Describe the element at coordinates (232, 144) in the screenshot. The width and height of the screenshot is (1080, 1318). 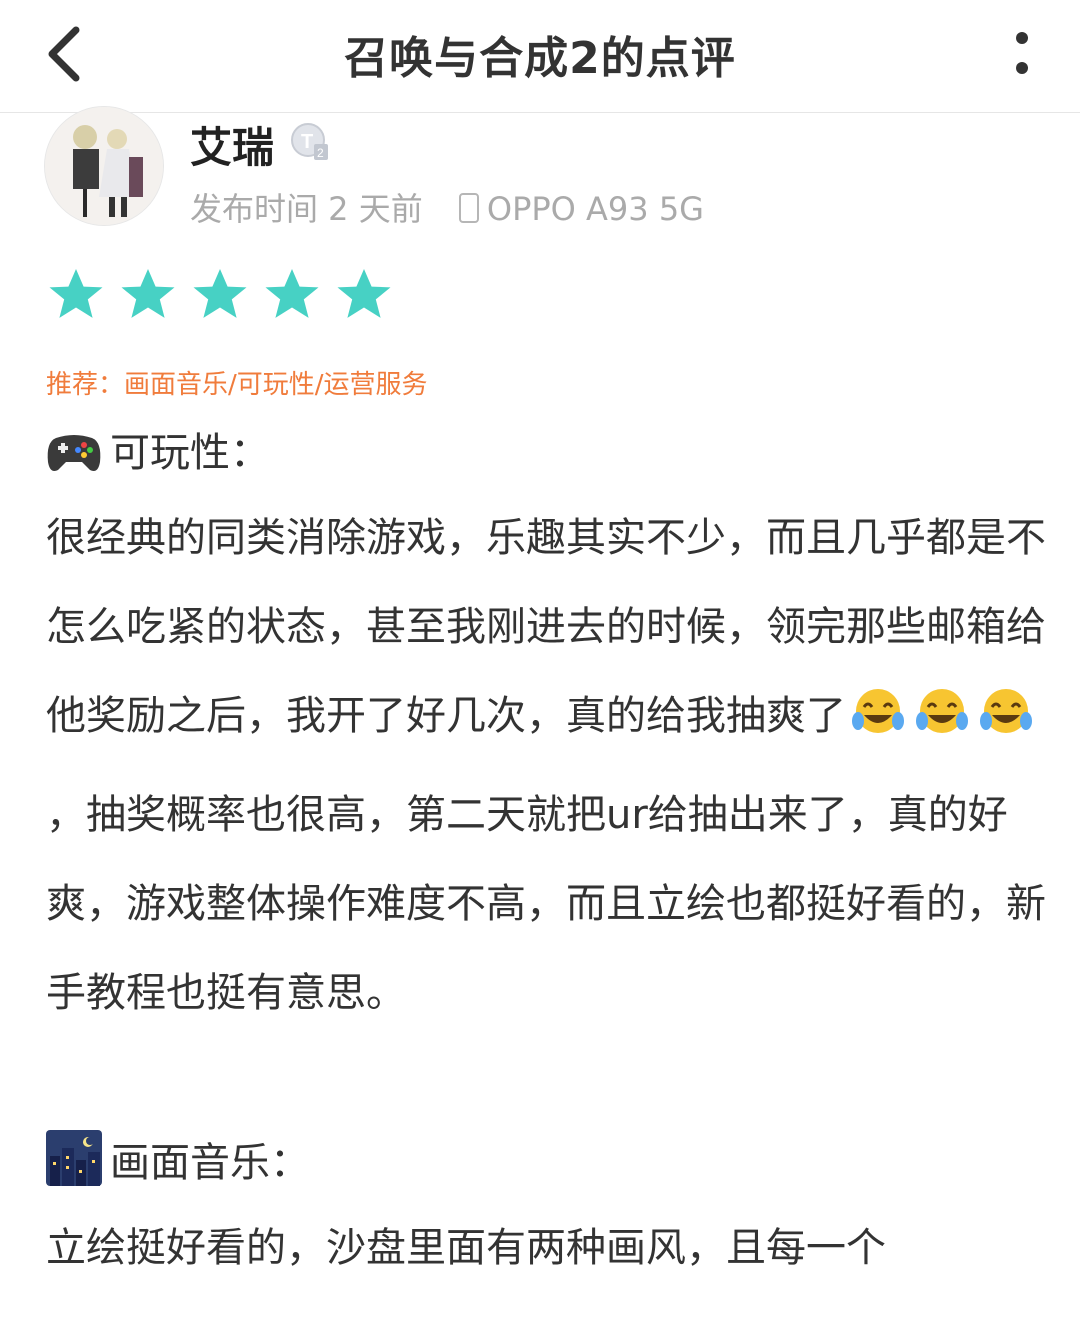
I see `username: 艾瑞` at that location.